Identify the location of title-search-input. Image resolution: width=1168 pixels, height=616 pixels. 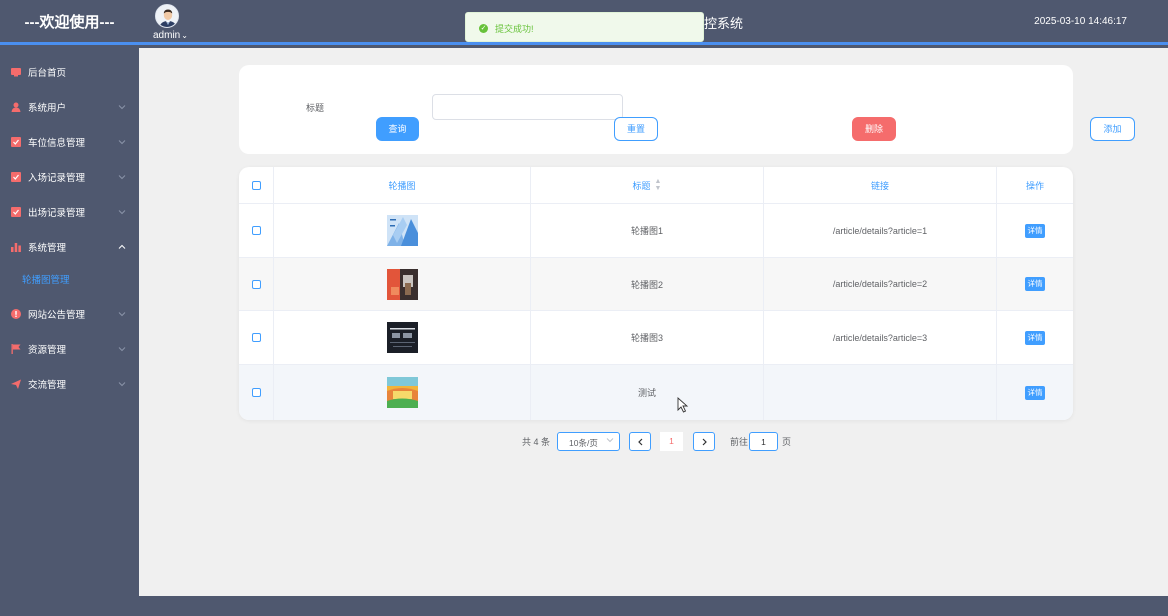
(527, 107).